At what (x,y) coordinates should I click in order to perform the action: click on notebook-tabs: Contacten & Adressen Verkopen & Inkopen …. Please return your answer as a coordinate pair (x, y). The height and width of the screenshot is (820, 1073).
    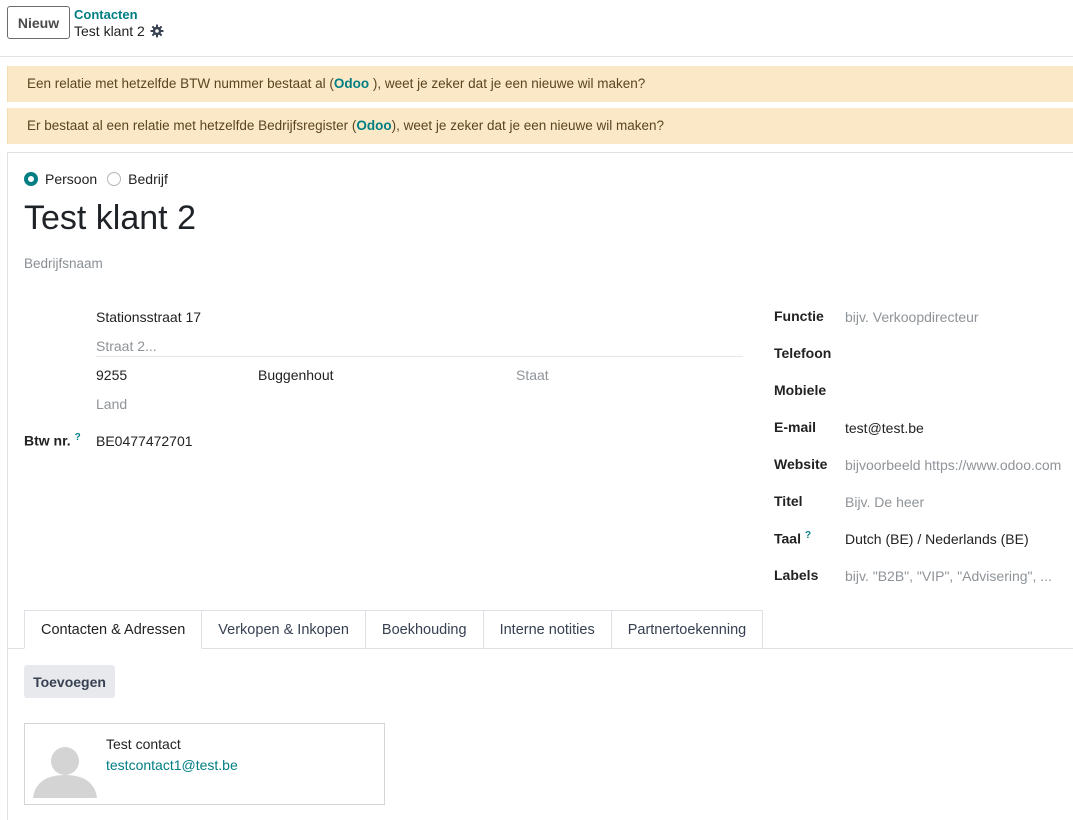
    Looking at the image, I should click on (394, 629).